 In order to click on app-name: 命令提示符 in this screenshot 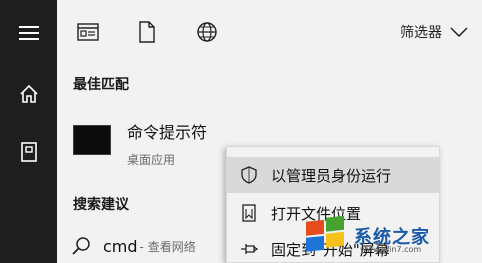, I will do `click(167, 132)`.